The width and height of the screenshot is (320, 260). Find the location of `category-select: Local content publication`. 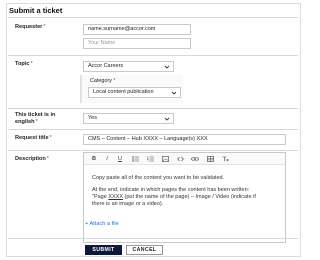

category-select: Local content publication is located at coordinates (134, 92).